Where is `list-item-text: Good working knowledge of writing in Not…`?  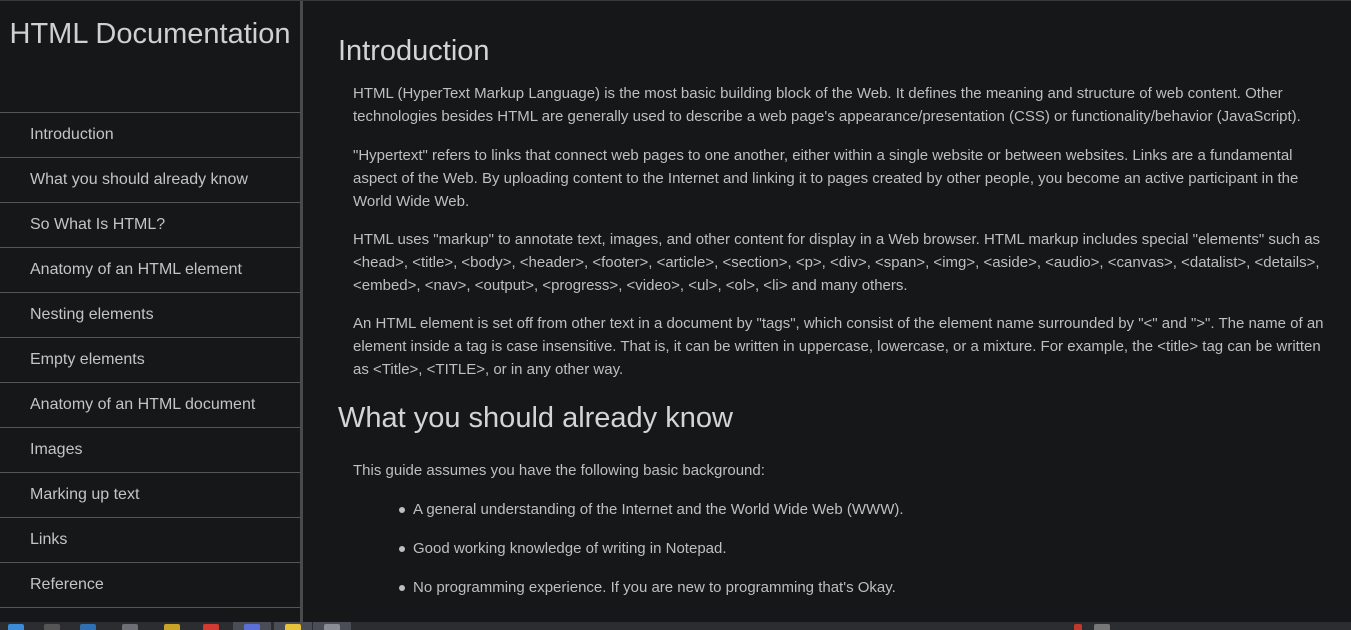 list-item-text: Good working knowledge of writing in Not… is located at coordinates (570, 548).